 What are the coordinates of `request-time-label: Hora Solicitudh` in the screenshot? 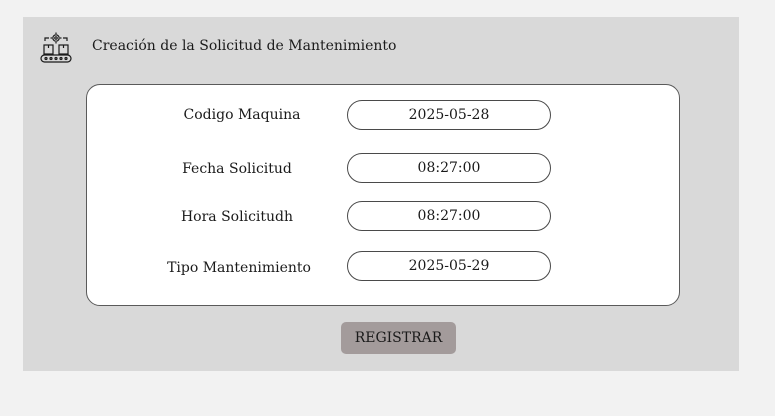 It's located at (237, 217).